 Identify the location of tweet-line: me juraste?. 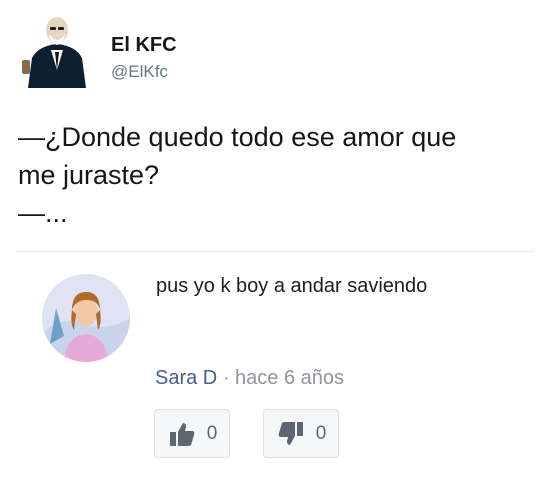
(89, 175).